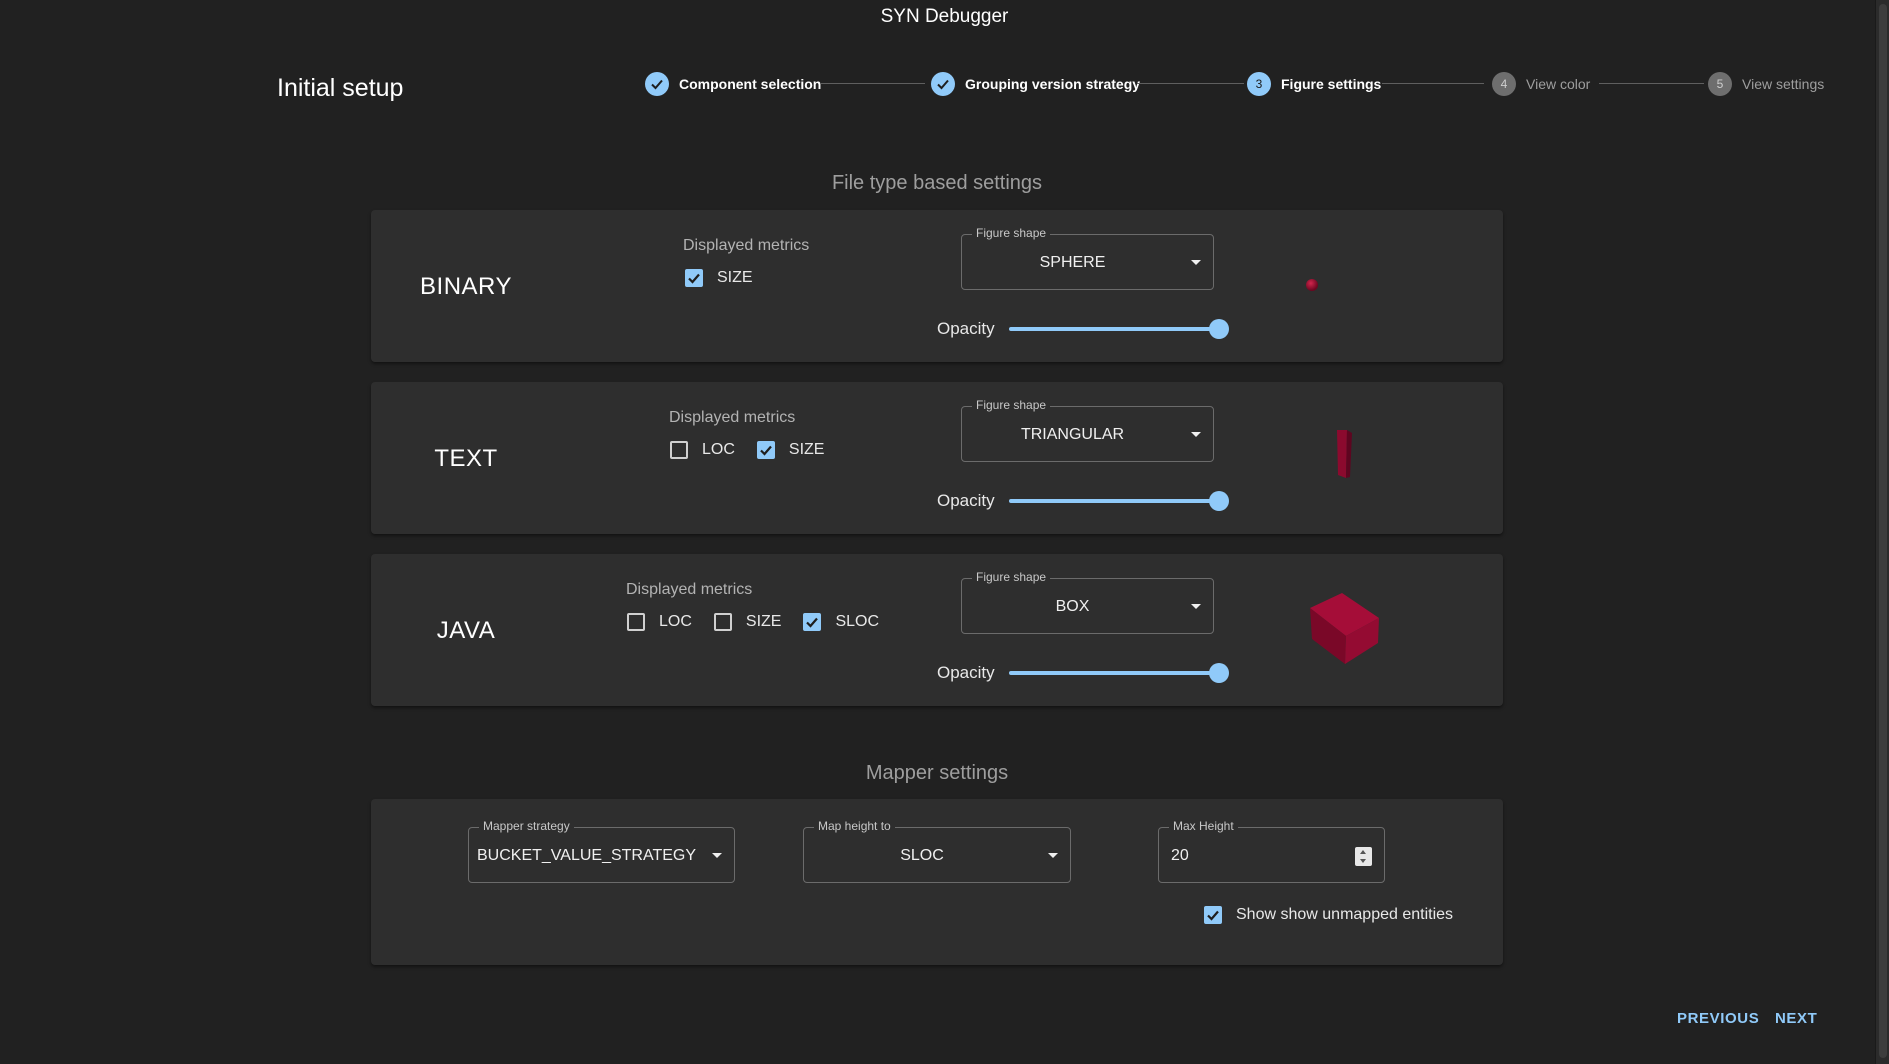 The height and width of the screenshot is (1064, 1889). What do you see at coordinates (944, 16) in the screenshot?
I see `window-title: SYN Debugger` at bounding box center [944, 16].